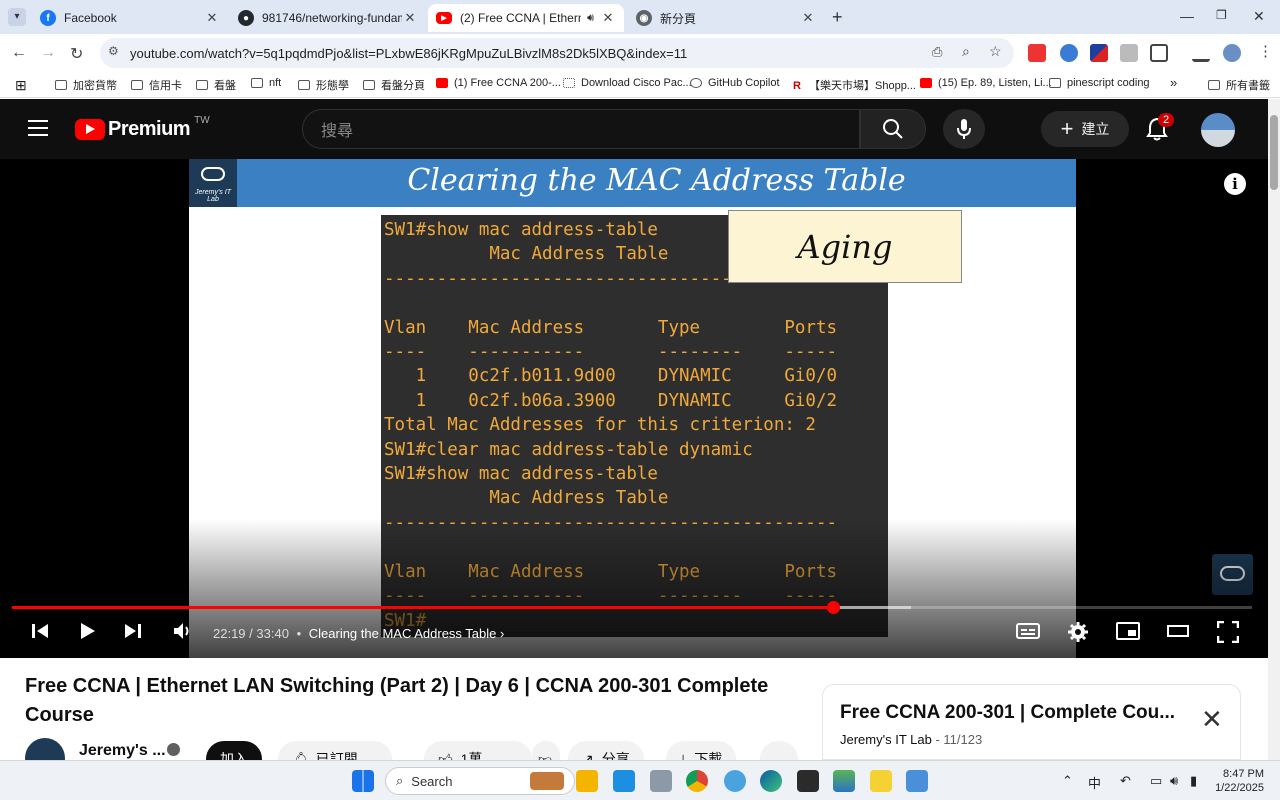 The height and width of the screenshot is (800, 1280). What do you see at coordinates (17, 17) in the screenshot?
I see `tab-search-button: ▾` at bounding box center [17, 17].